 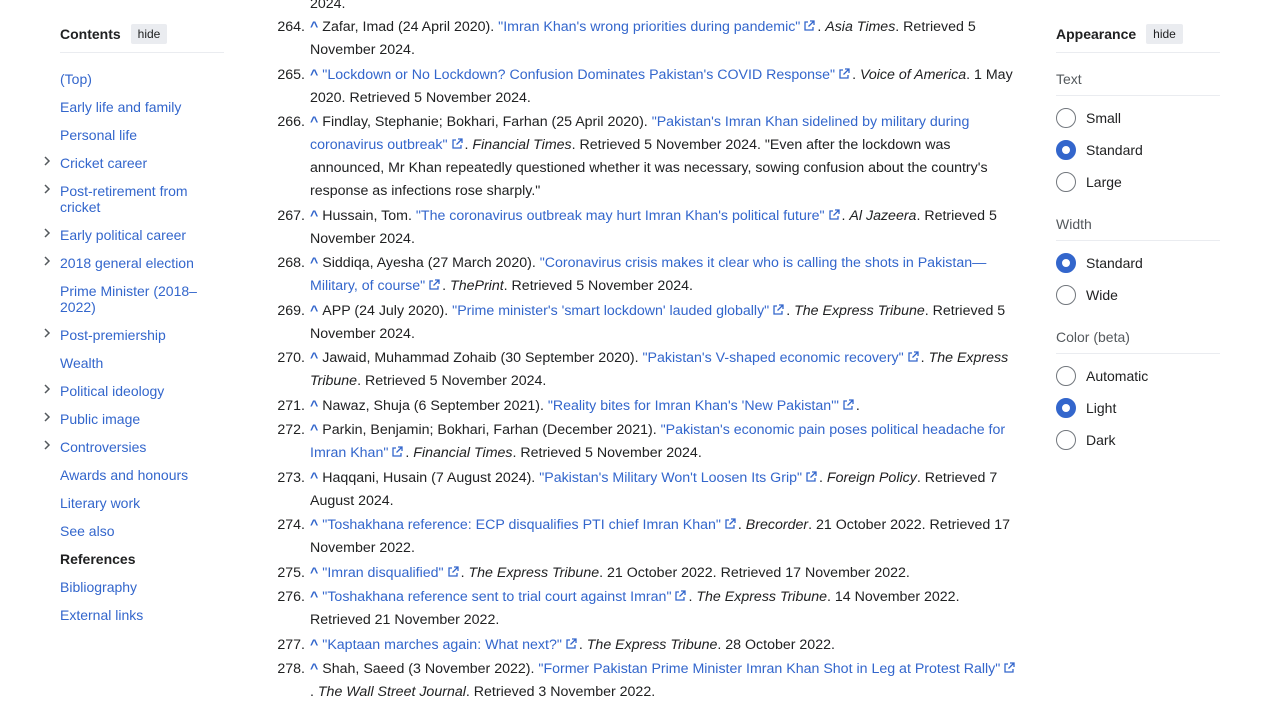 What do you see at coordinates (120, 107) in the screenshot?
I see `toc-item-label: Early life and family` at bounding box center [120, 107].